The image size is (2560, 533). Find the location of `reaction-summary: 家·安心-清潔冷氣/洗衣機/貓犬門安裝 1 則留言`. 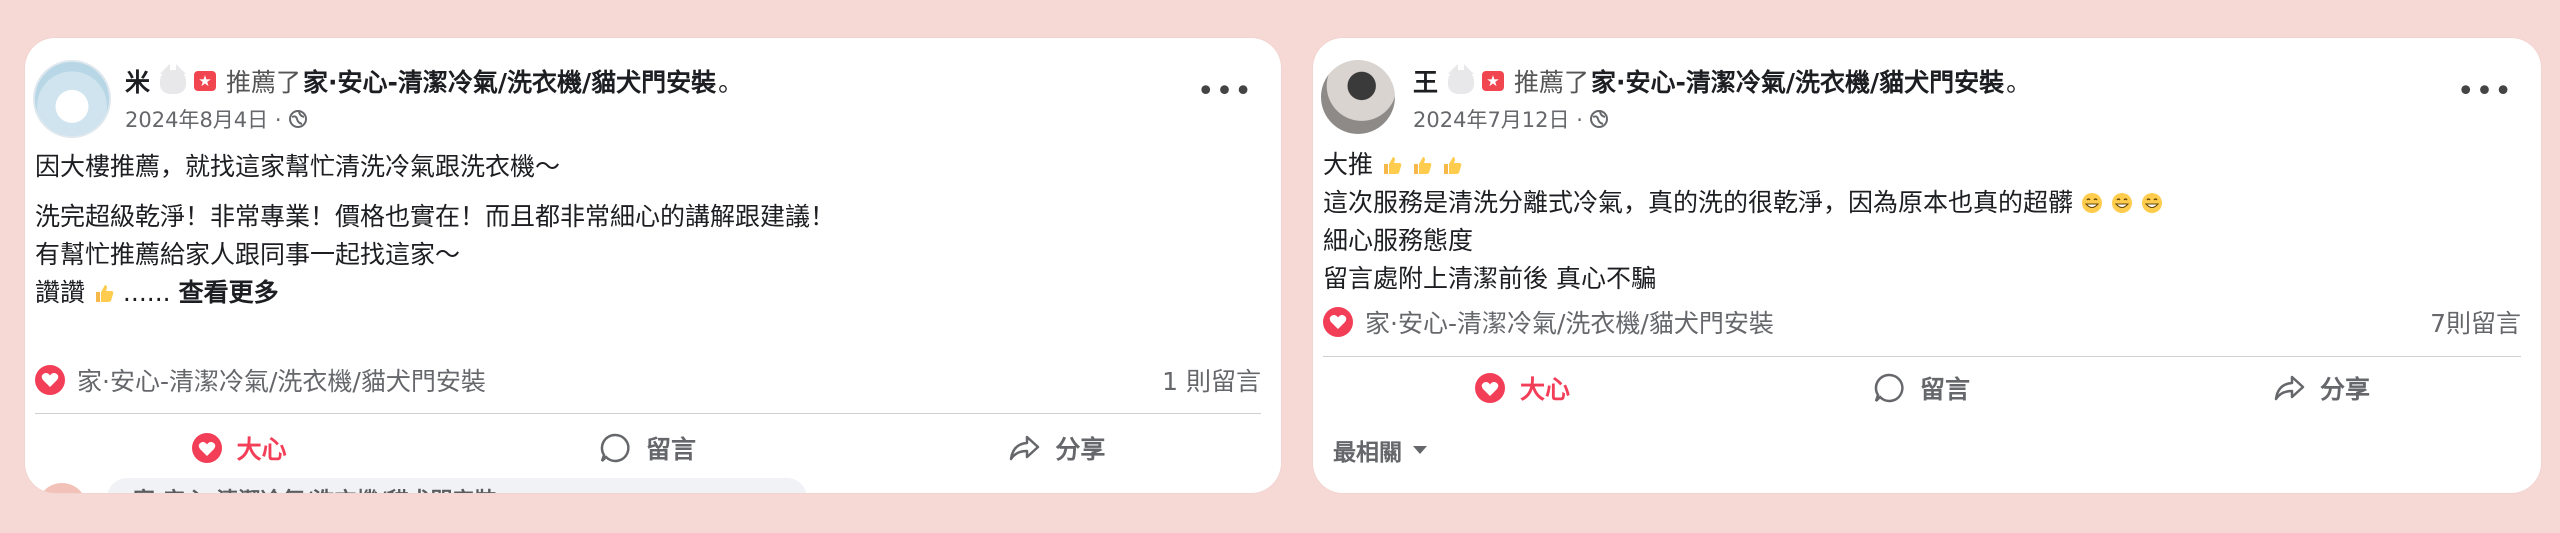

reaction-summary: 家·安心-清潔冷氣/洗衣機/貓犬門安裝 1 則留言 is located at coordinates (648, 380).